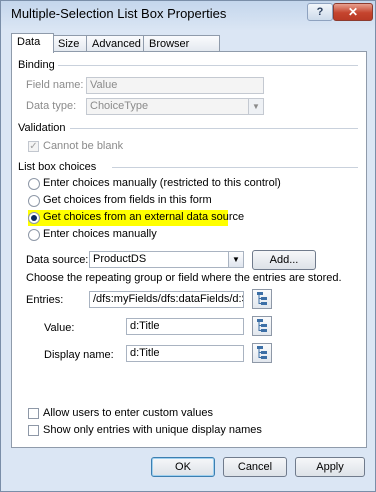 The height and width of the screenshot is (492, 376). Describe the element at coordinates (100, 234) in the screenshot. I see `option-enter-manually: Enter choices manually` at that location.